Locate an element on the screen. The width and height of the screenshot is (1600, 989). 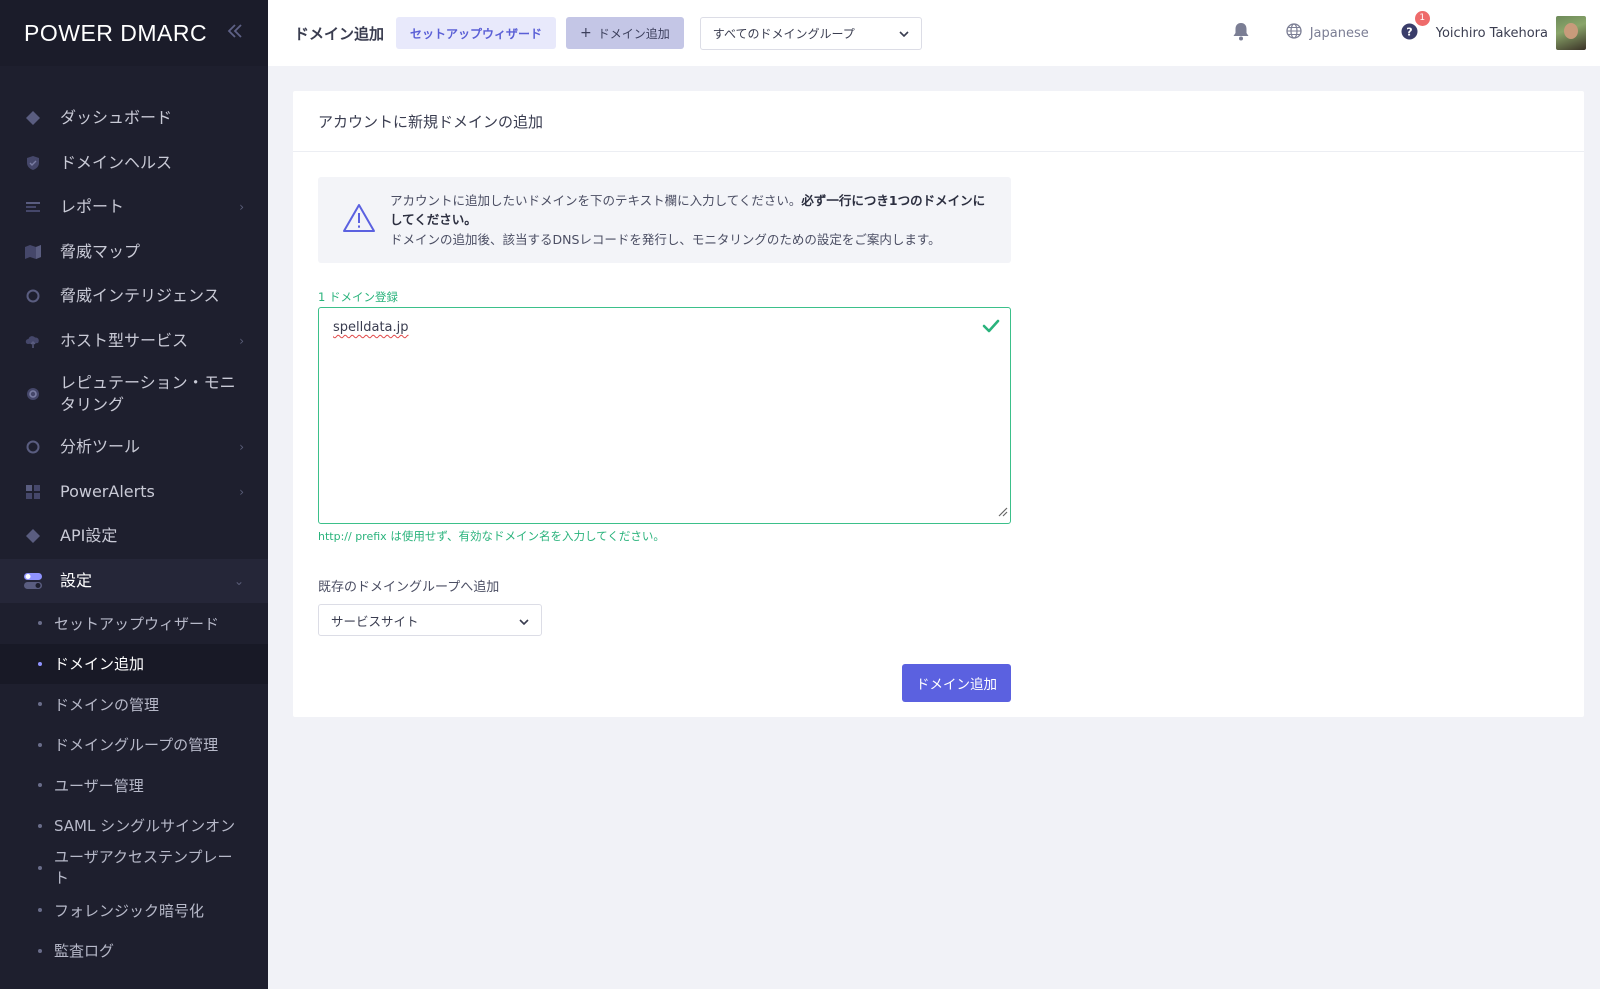
user-name: Yoichiro Takehora is located at coordinates (1492, 33).